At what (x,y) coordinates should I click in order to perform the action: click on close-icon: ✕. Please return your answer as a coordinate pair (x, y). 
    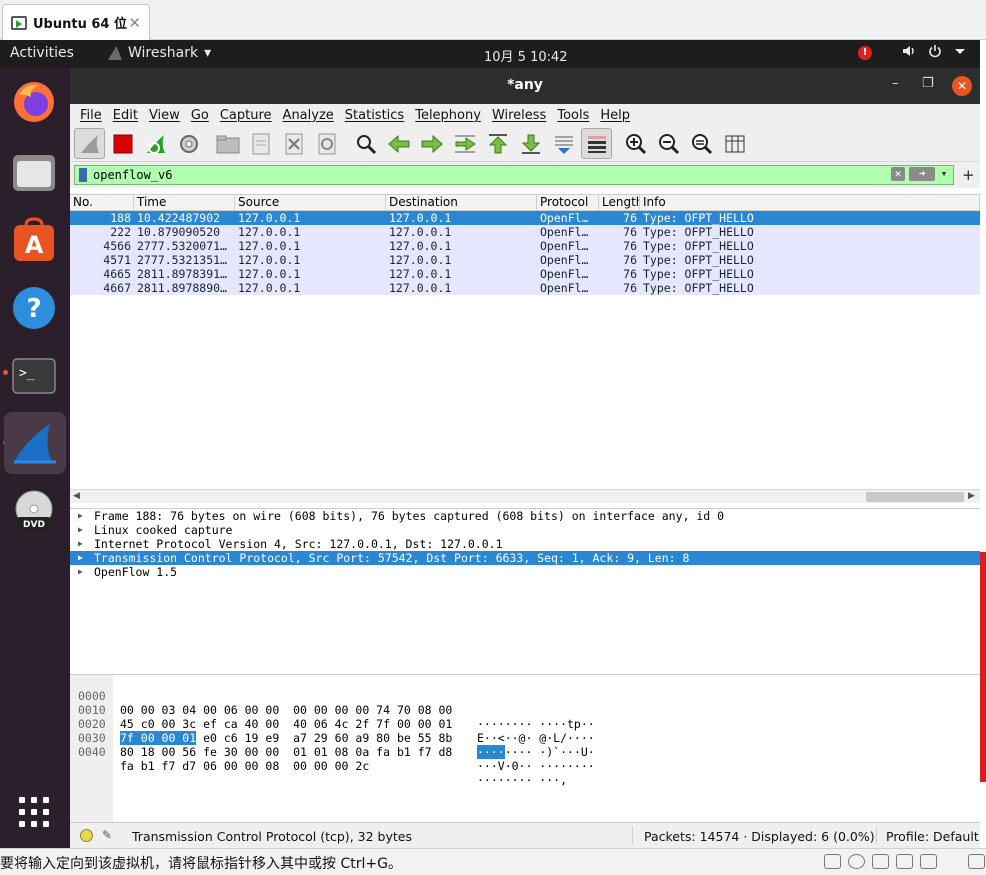
    Looking at the image, I should click on (134, 23).